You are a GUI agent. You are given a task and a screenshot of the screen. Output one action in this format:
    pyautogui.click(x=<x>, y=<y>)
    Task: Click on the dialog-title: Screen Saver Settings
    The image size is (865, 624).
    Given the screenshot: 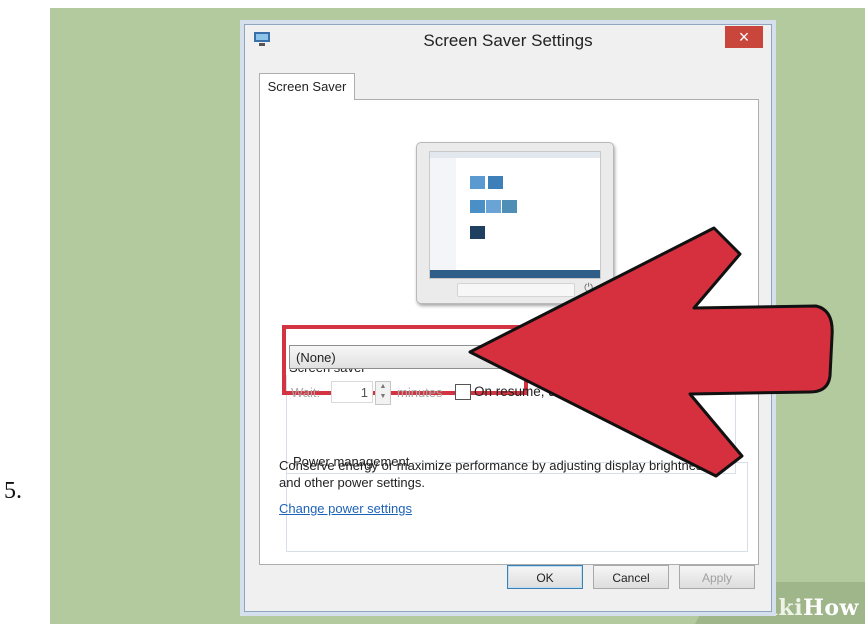 What is the action you would take?
    pyautogui.click(x=508, y=40)
    